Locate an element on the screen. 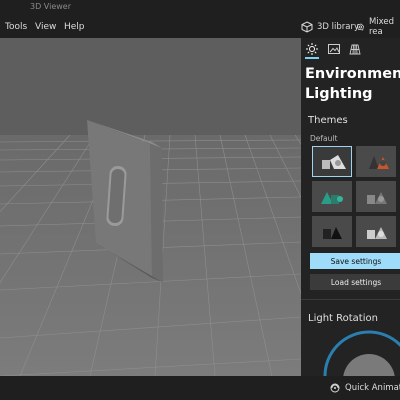 Image resolution: width=400 pixels, height=400 pixels. quick-animations-button: Quick Animations is located at coordinates (364, 388).